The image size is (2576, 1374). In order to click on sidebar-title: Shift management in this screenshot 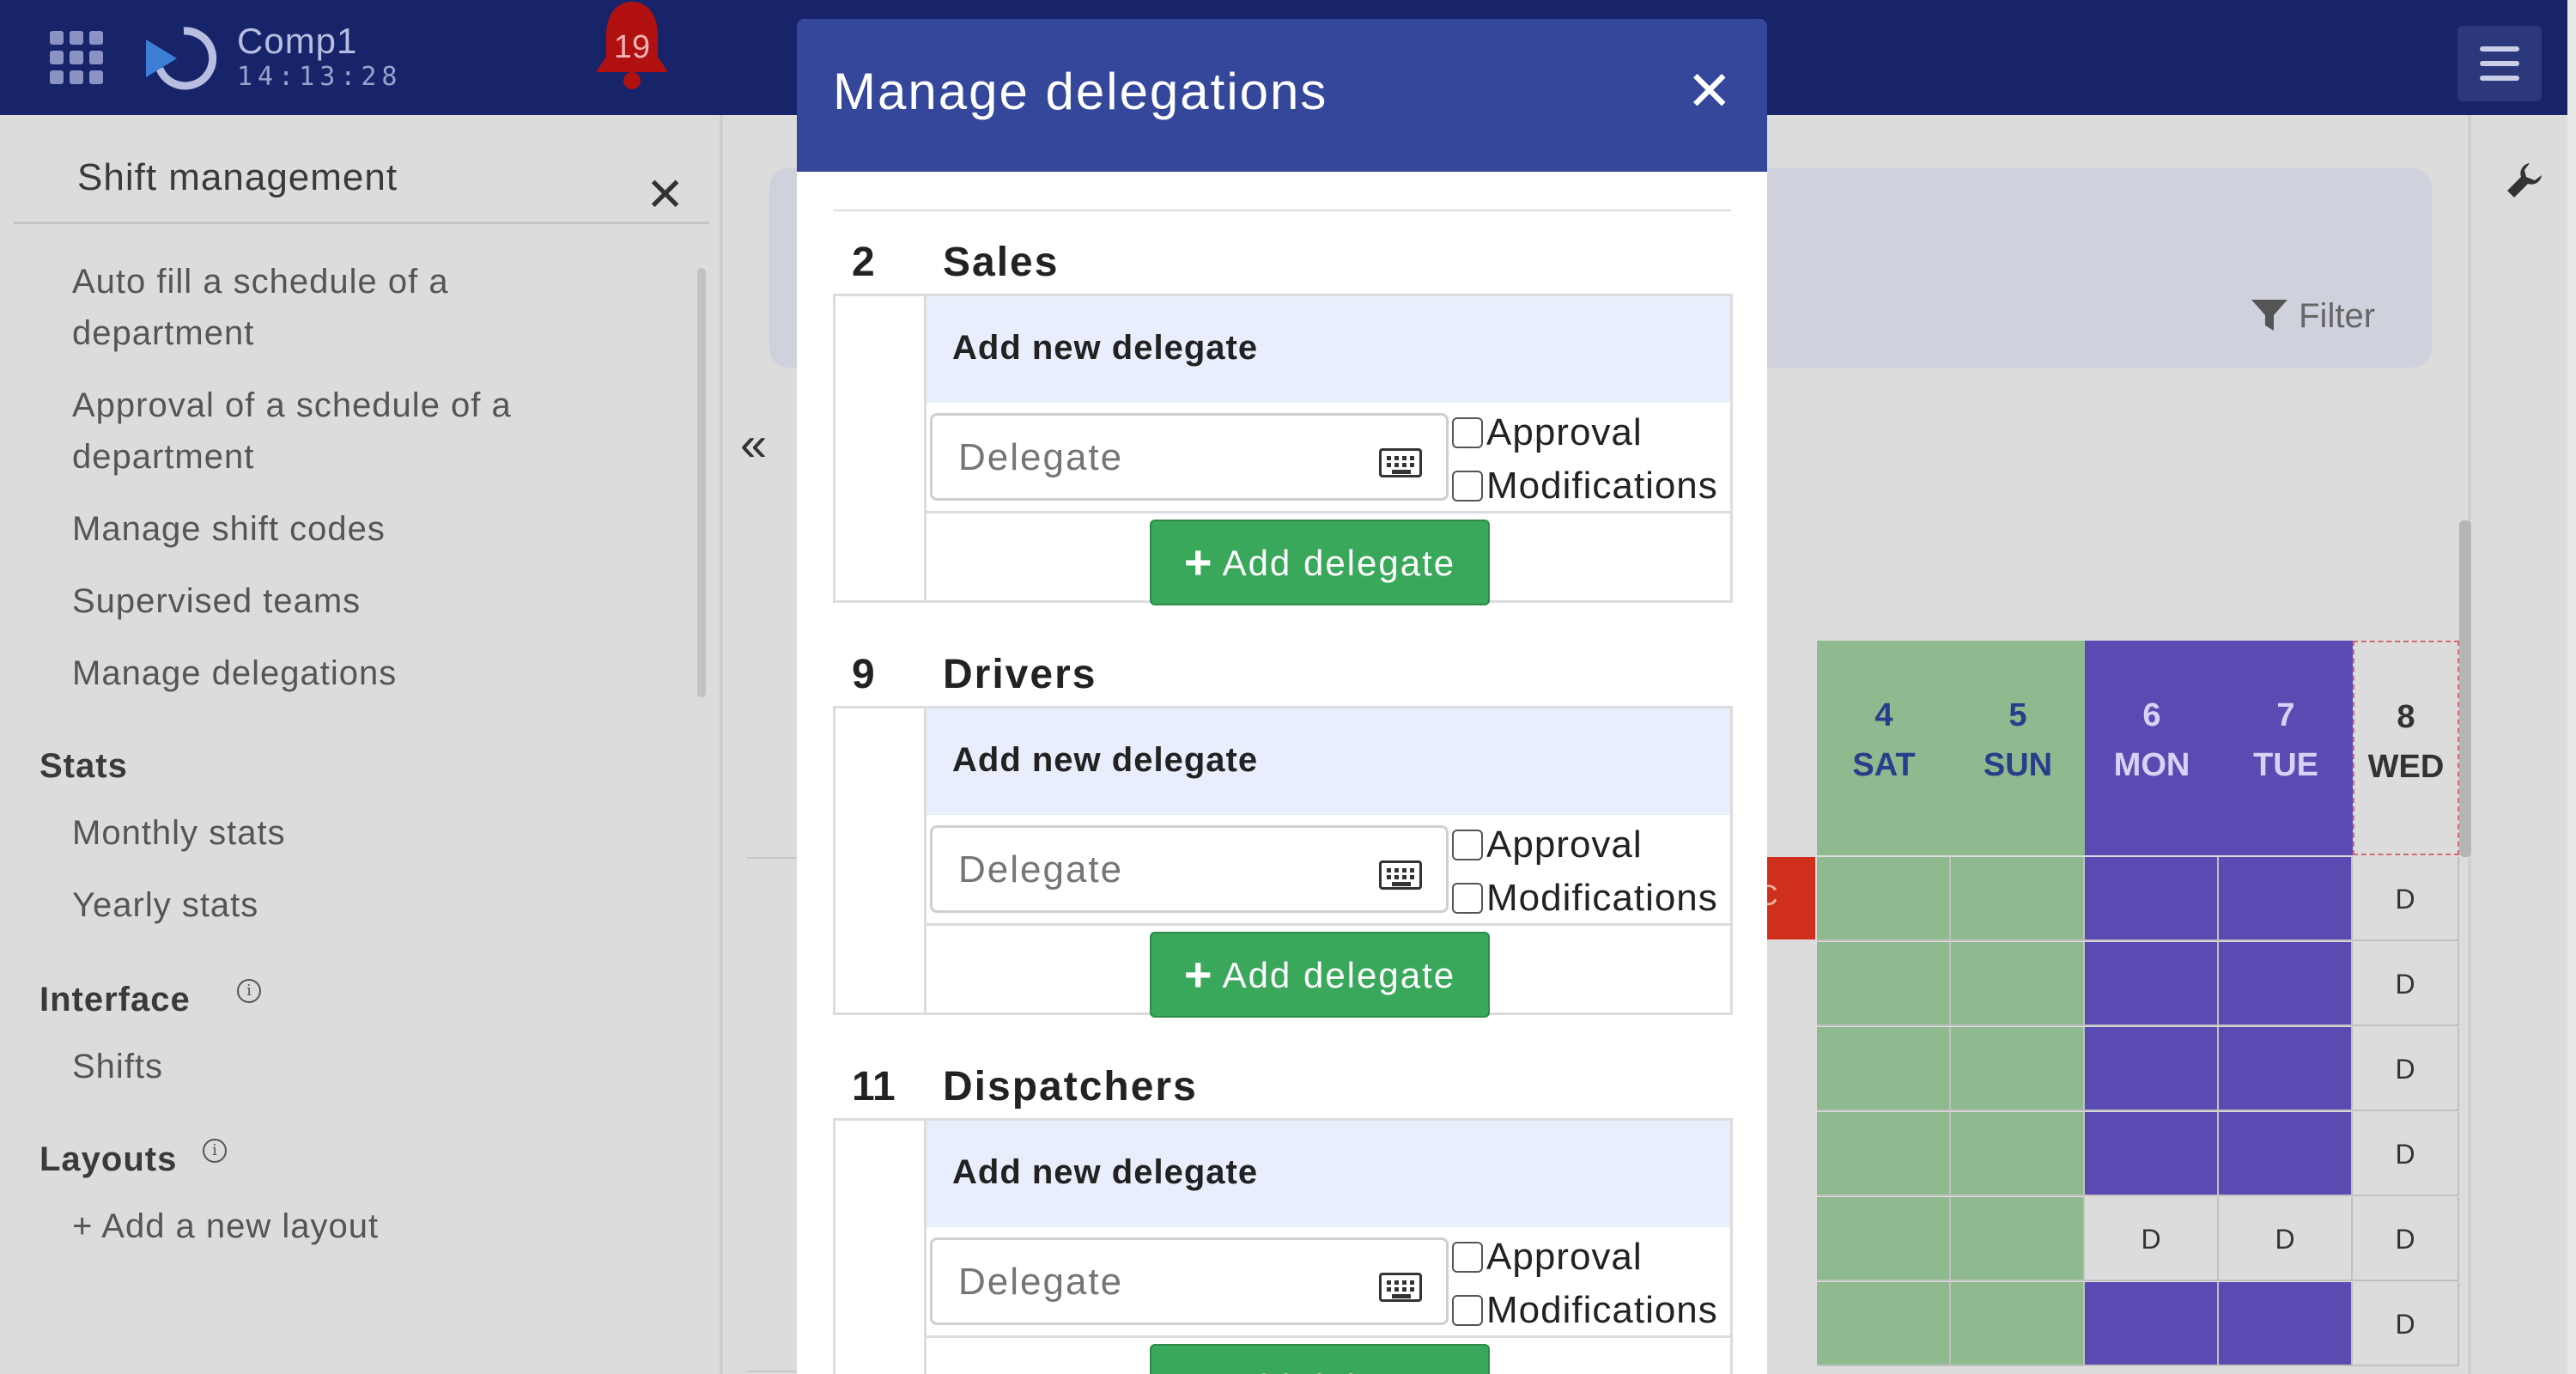, I will do `click(238, 177)`.